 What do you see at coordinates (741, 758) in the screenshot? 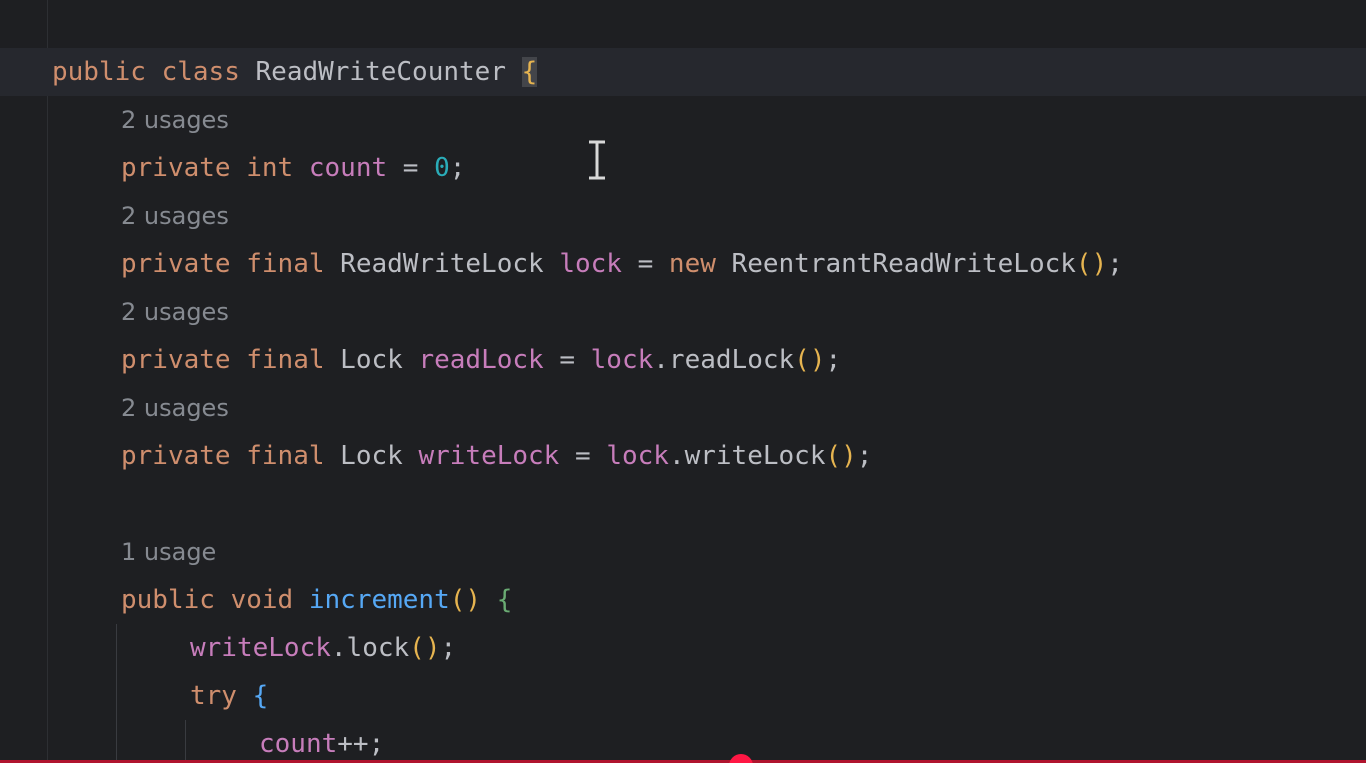
I see `recording-indicator-icon` at bounding box center [741, 758].